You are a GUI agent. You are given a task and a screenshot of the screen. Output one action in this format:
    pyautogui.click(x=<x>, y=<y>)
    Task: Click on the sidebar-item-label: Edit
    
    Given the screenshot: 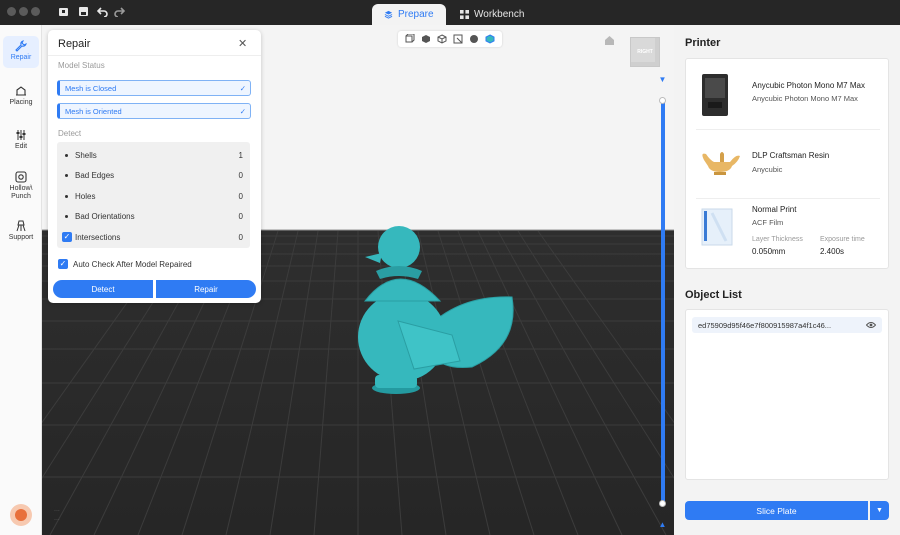 What is the action you would take?
    pyautogui.click(x=21, y=146)
    